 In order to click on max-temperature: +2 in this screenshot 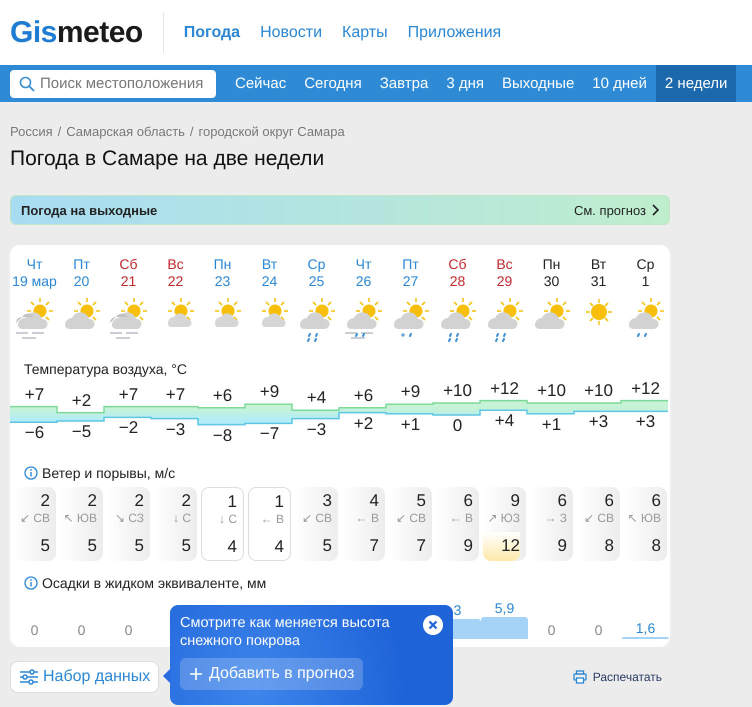, I will do `click(82, 400)`.